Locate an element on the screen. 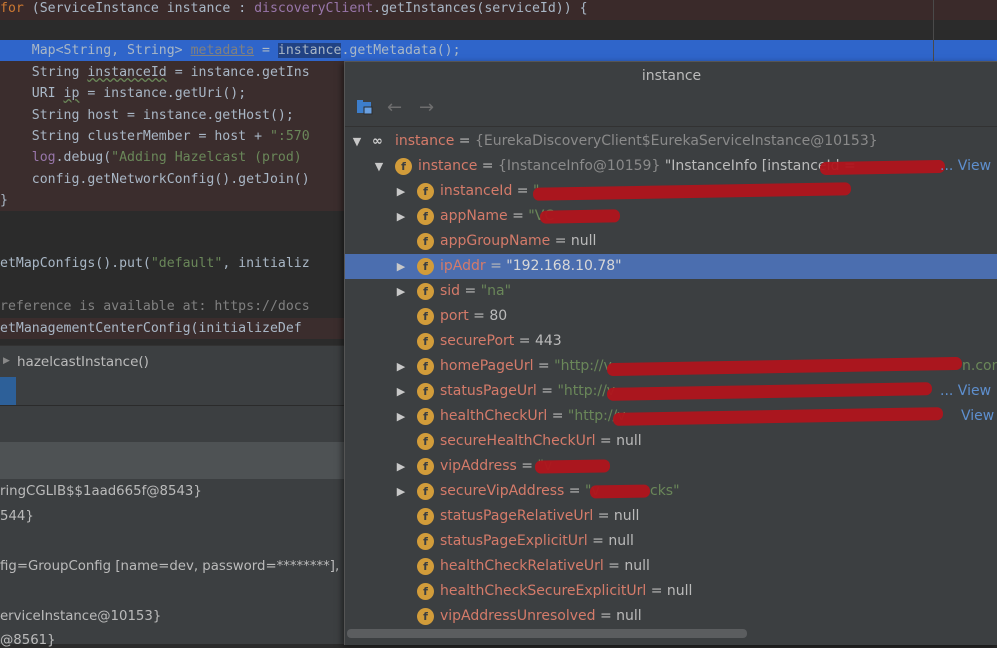 This screenshot has height=648, width=997. tree-row-appName: ▶ f appName = "VC is located at coordinates (671, 216).